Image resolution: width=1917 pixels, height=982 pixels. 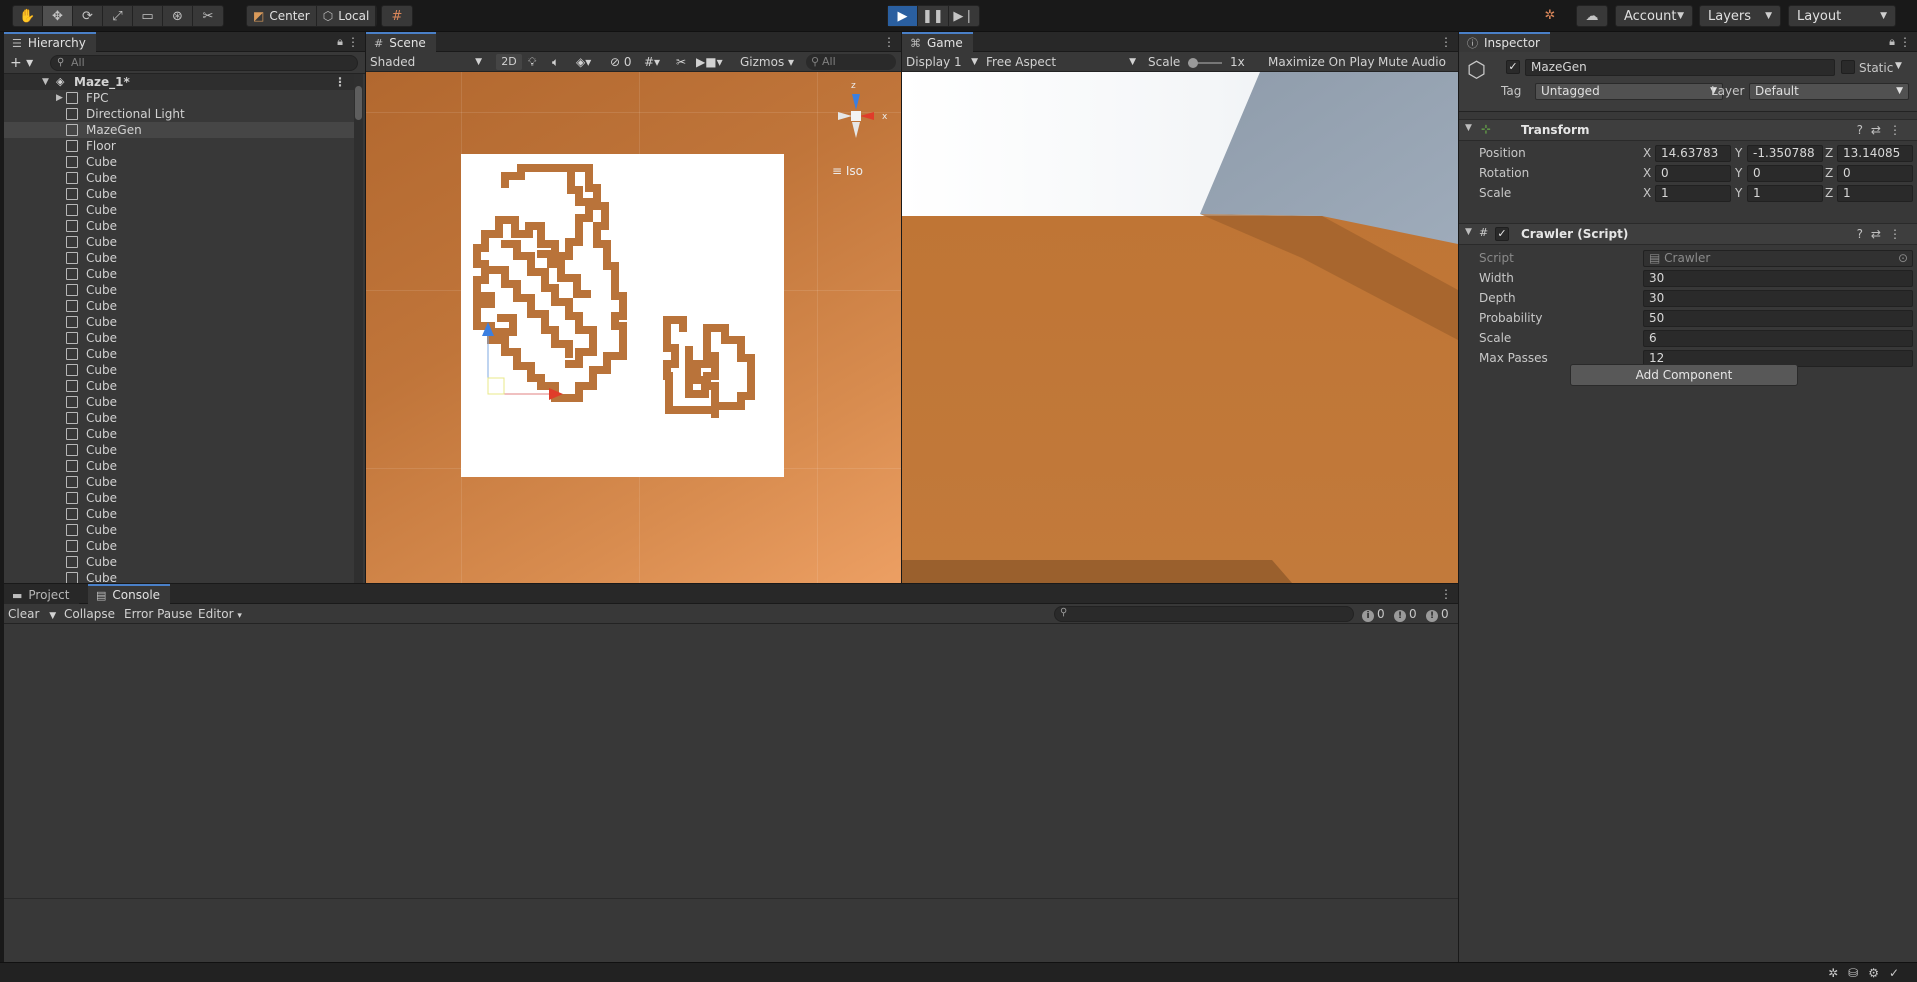 What do you see at coordinates (1829, 91) in the screenshot?
I see `layer-dropdown: Default ▼` at bounding box center [1829, 91].